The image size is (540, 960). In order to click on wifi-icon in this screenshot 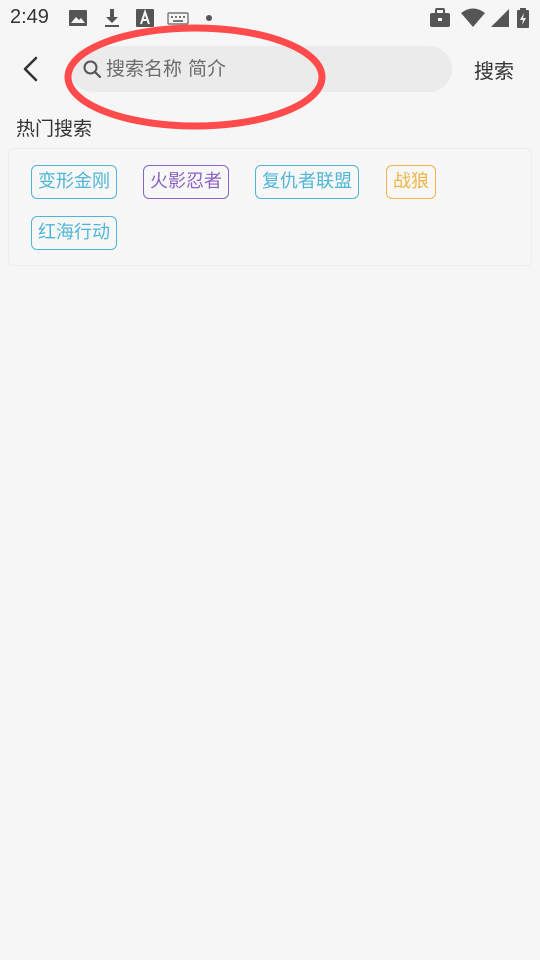, I will do `click(473, 18)`.